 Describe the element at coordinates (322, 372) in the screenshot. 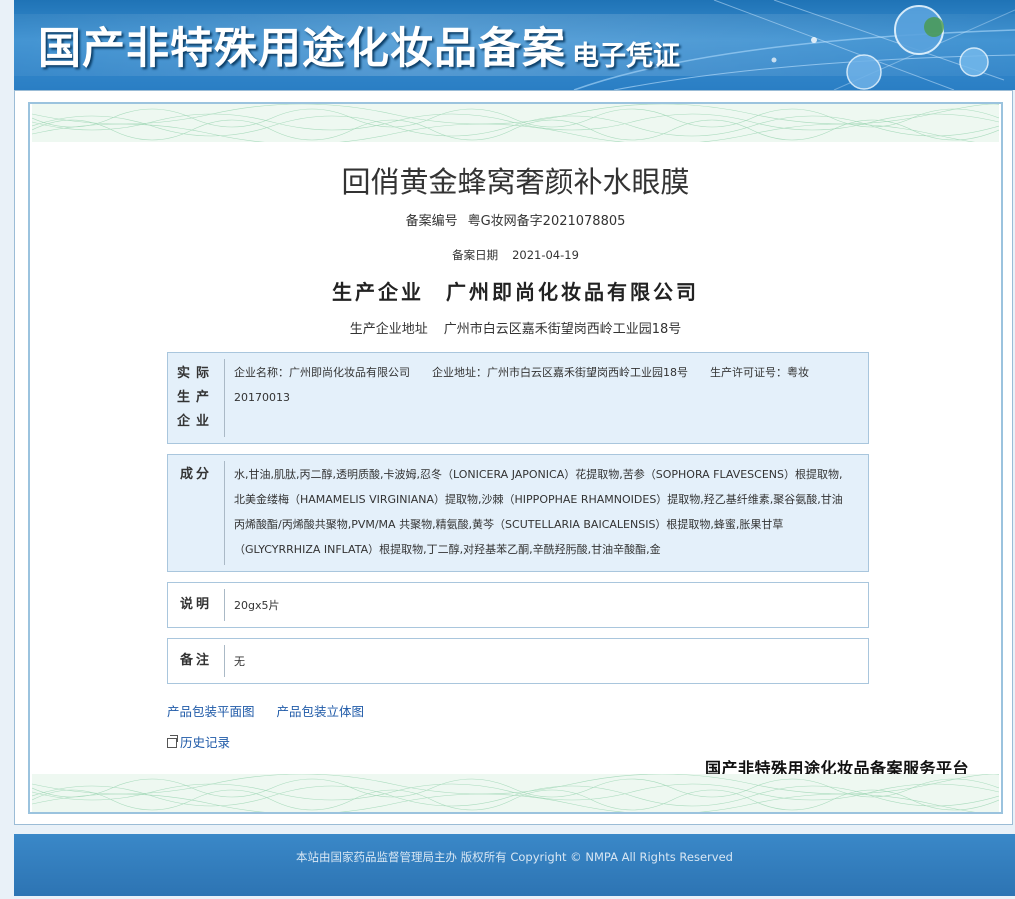

I see `enterprise-name-item: 企业名称：广州即尚化妆品有限公司` at that location.